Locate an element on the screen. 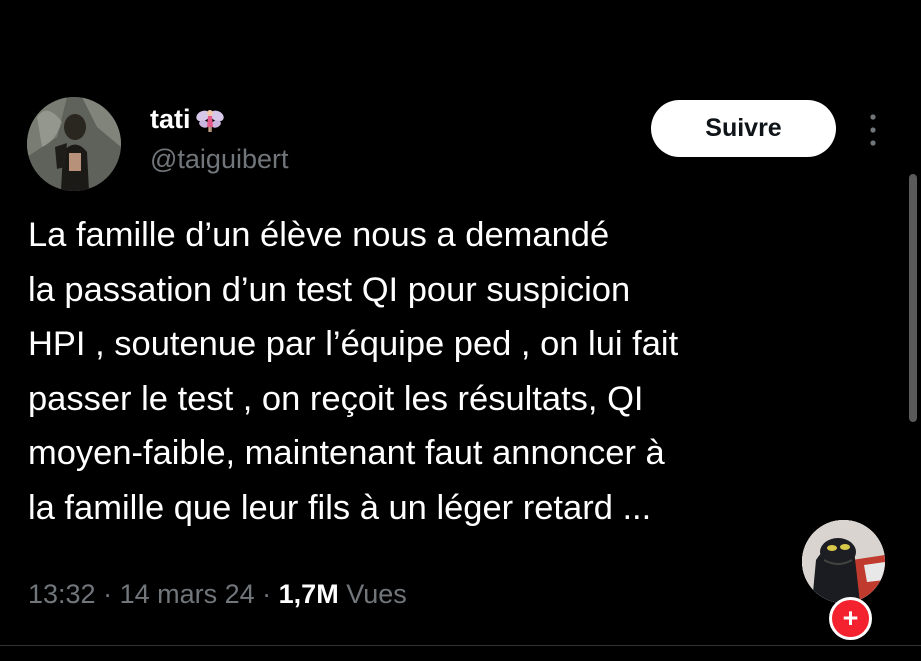  tweet-line: la passation d’un test QI pour suspicion is located at coordinates (329, 289).